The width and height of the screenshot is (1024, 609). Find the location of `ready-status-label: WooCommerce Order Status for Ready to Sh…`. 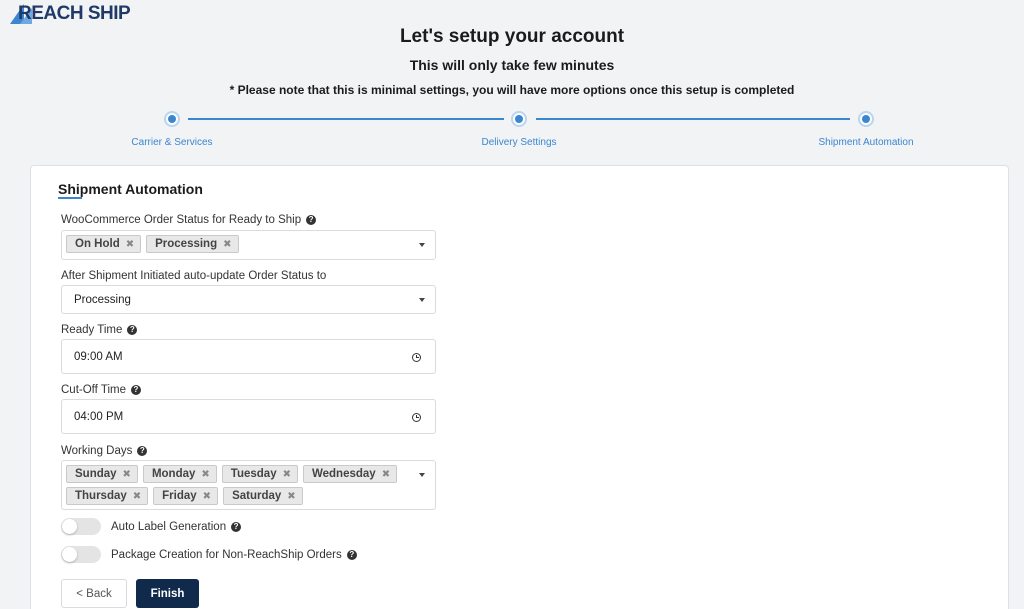

ready-status-label: WooCommerce Order Status for Ready to Sh… is located at coordinates (189, 220).